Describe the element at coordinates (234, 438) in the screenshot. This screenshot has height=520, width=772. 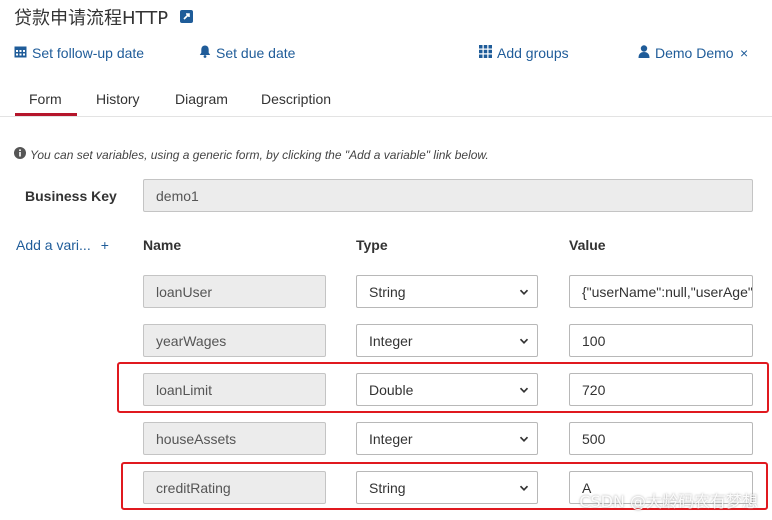
I see `variable-name-input: houseAssets` at that location.